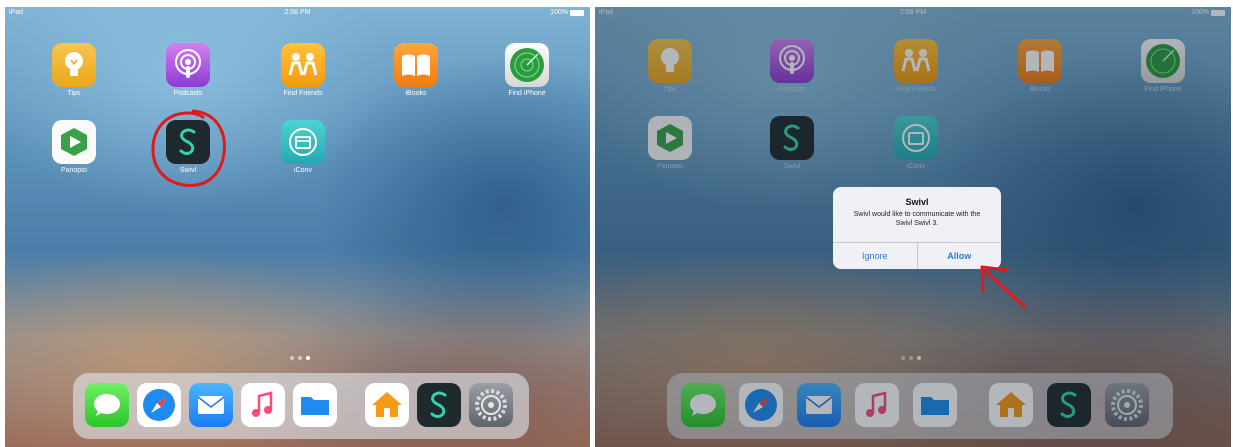 Image resolution: width=1233 pixels, height=447 pixels. I want to click on annotation-circle, so click(188, 148).